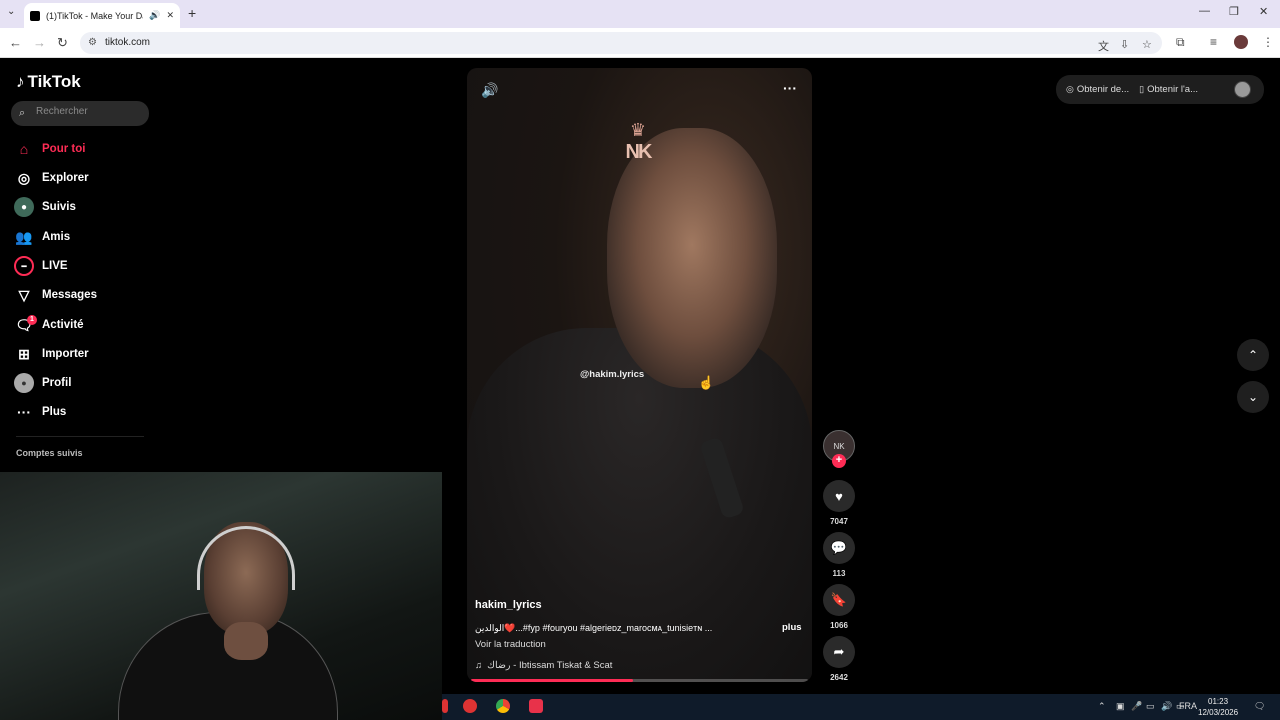 This screenshot has width=1280, height=720. What do you see at coordinates (706, 382) in the screenshot?
I see `hand-cursor-icon: ☝` at bounding box center [706, 382].